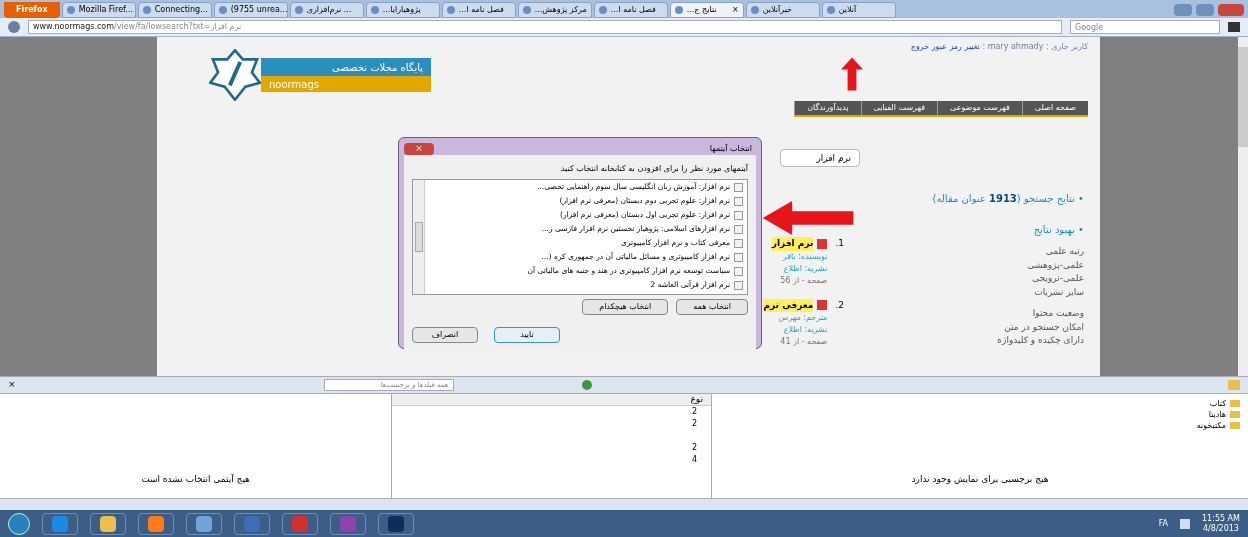 The height and width of the screenshot is (537, 1248). What do you see at coordinates (195, 479) in the screenshot?
I see `empty-item-message: هیچ آیتمی انتخاب نشده است` at bounding box center [195, 479].